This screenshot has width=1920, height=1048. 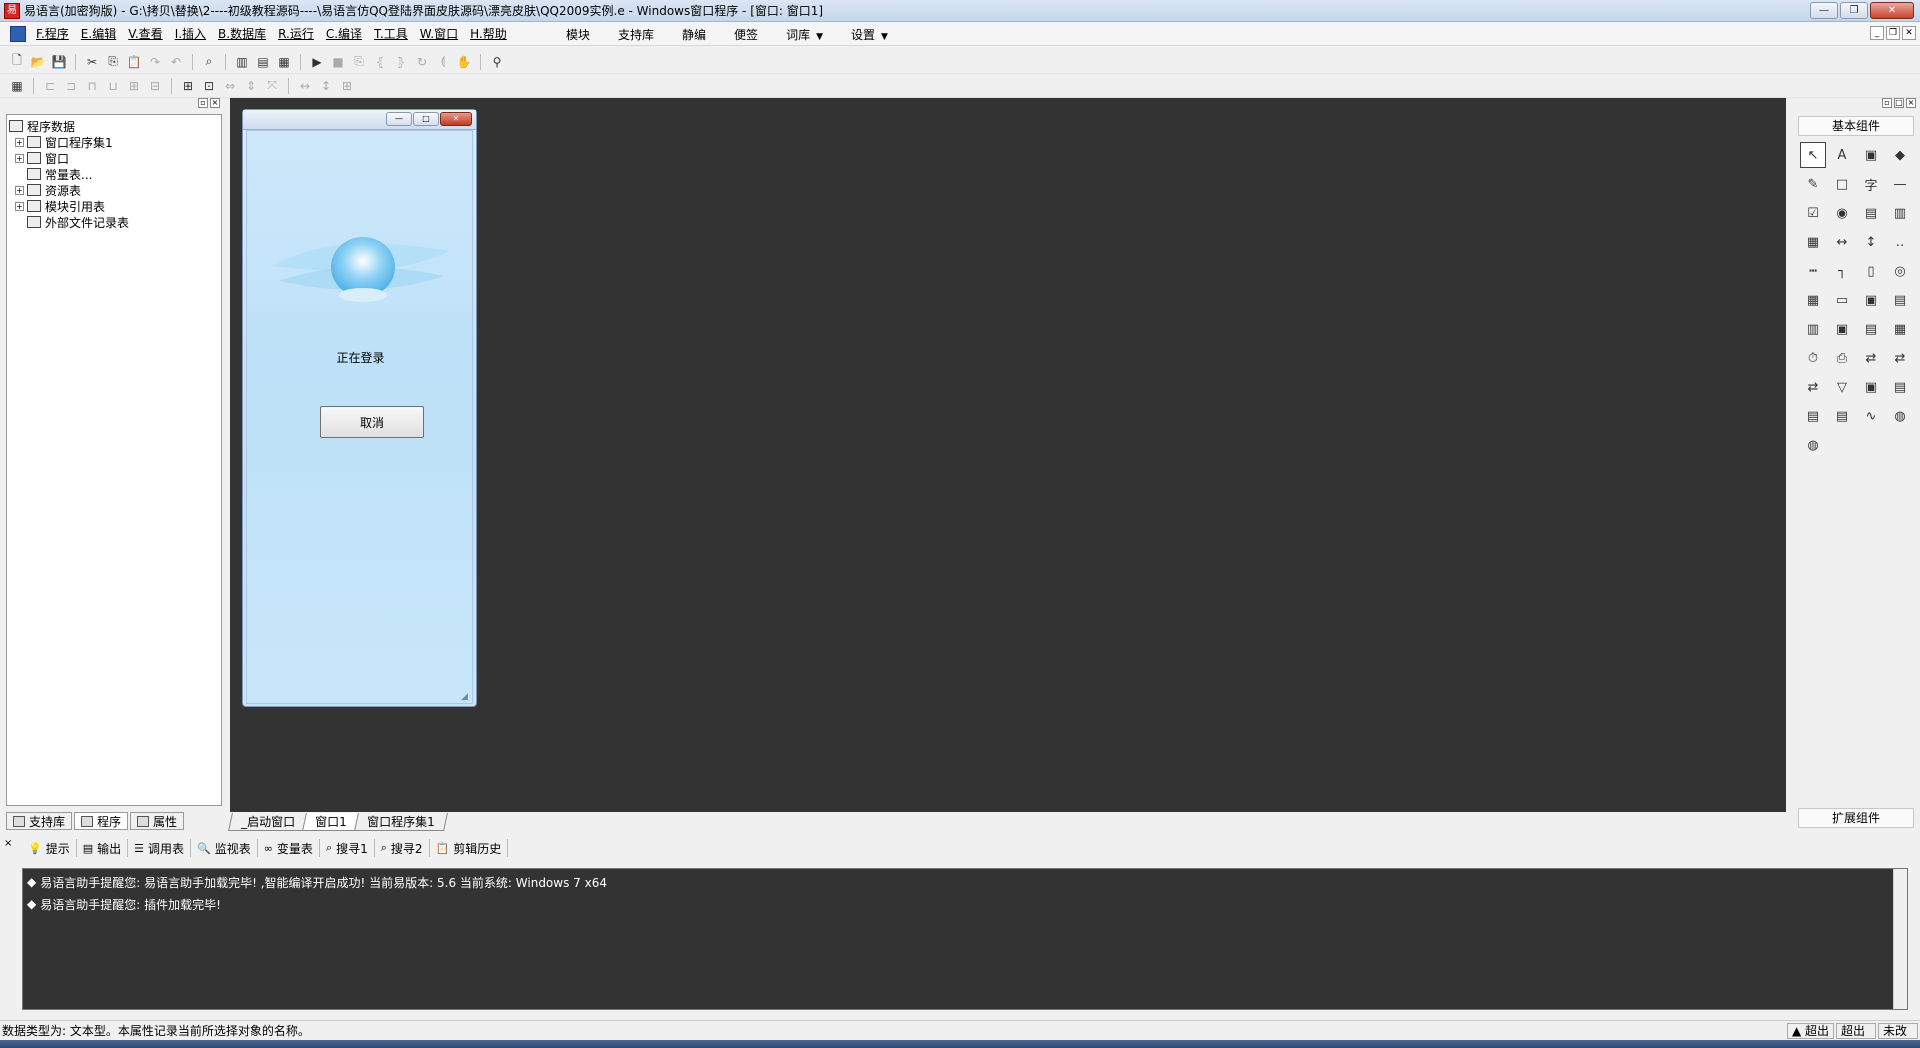 What do you see at coordinates (1856, 126) in the screenshot?
I see `basic-components-title: 基本组件` at bounding box center [1856, 126].